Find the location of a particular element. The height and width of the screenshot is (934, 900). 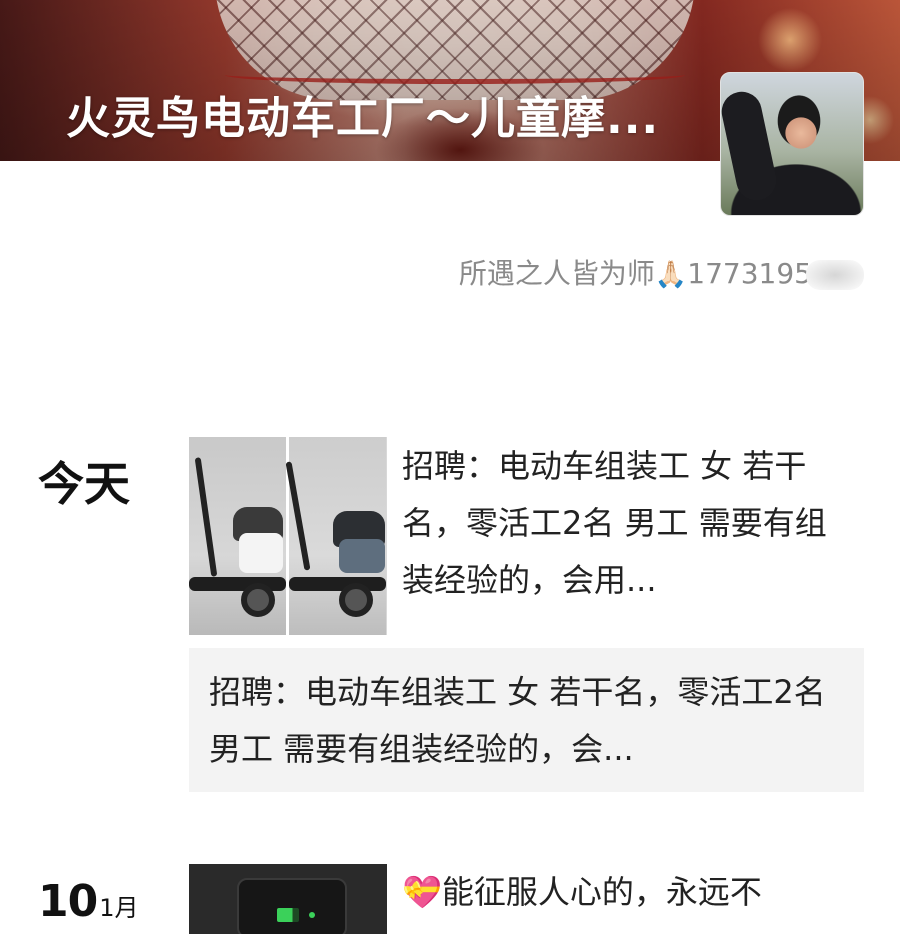

post-text: 💝能征服人心的，永远不 is located at coordinates (627, 899).